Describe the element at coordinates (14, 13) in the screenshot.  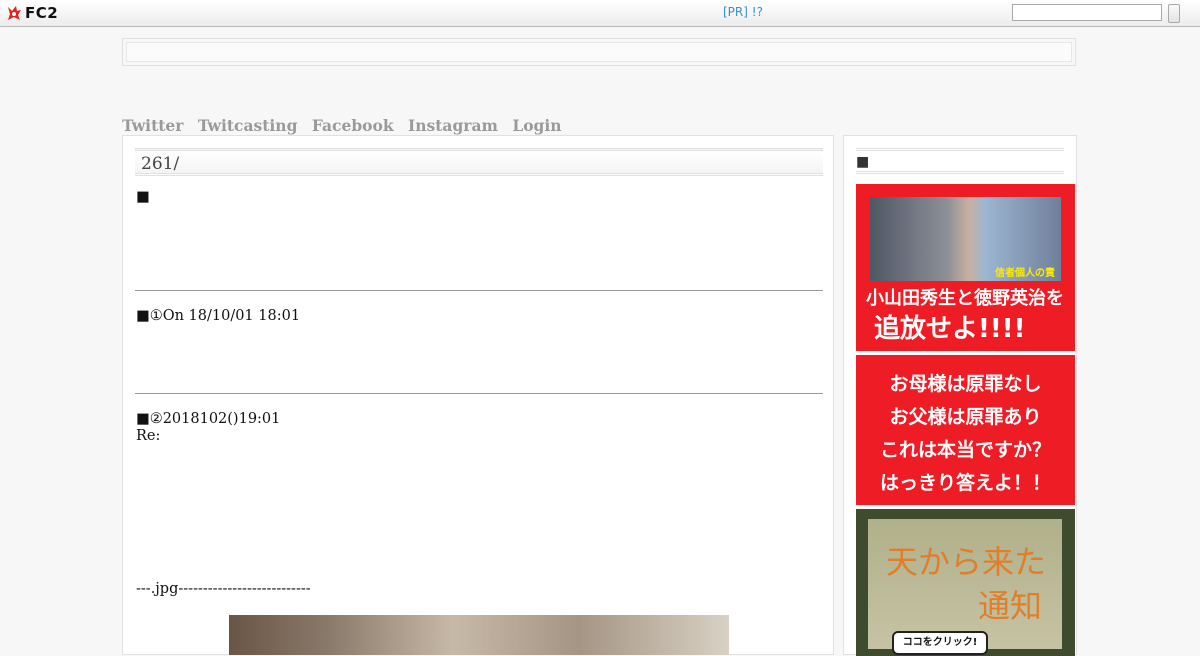
I see `fc2-fox-icon` at that location.